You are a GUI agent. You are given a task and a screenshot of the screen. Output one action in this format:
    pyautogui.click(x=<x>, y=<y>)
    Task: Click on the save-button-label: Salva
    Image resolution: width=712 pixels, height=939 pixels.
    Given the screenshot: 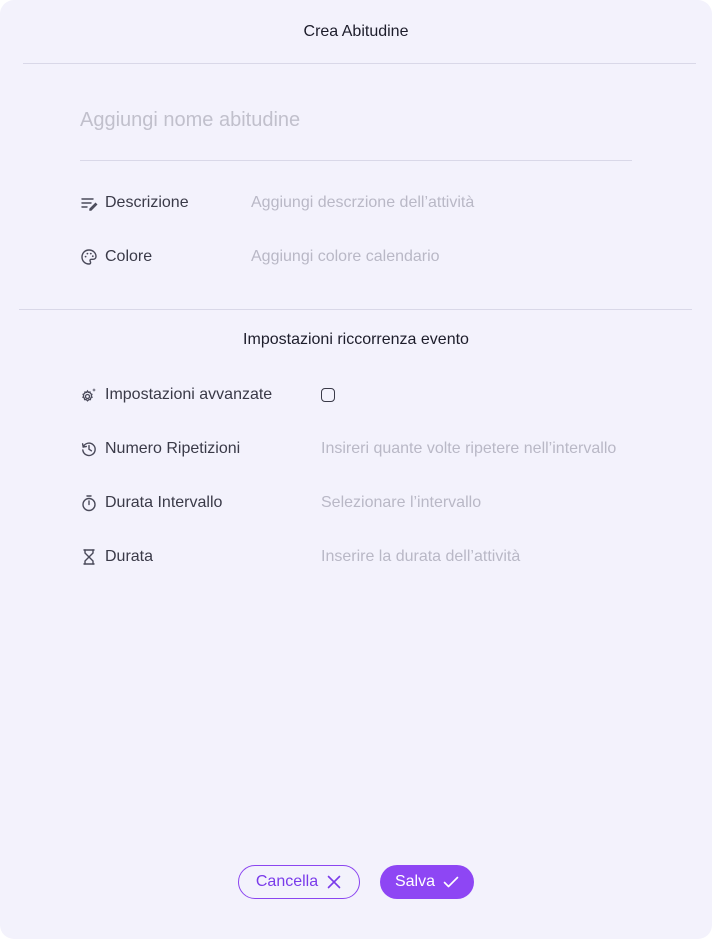 What is the action you would take?
    pyautogui.click(x=415, y=881)
    